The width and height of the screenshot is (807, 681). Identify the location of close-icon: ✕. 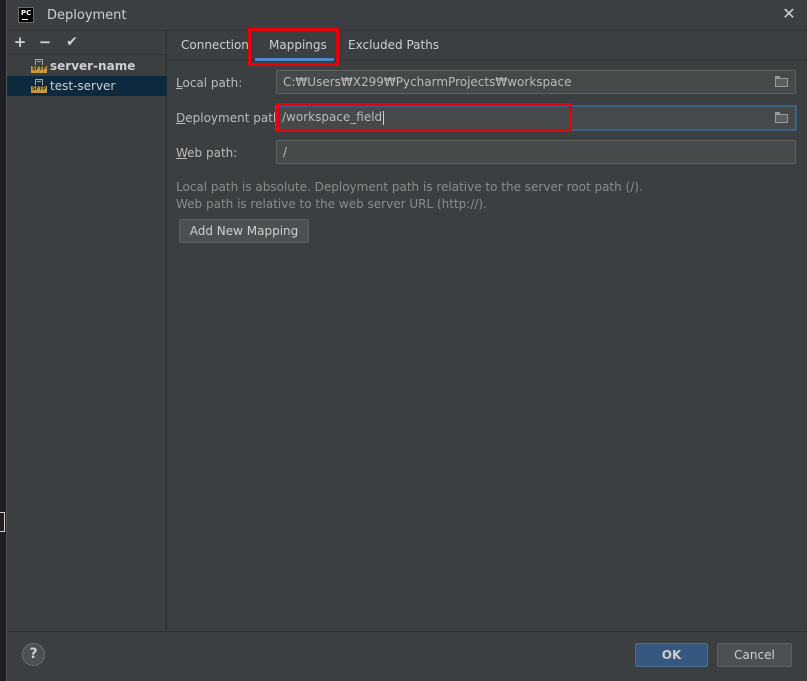
(789, 14).